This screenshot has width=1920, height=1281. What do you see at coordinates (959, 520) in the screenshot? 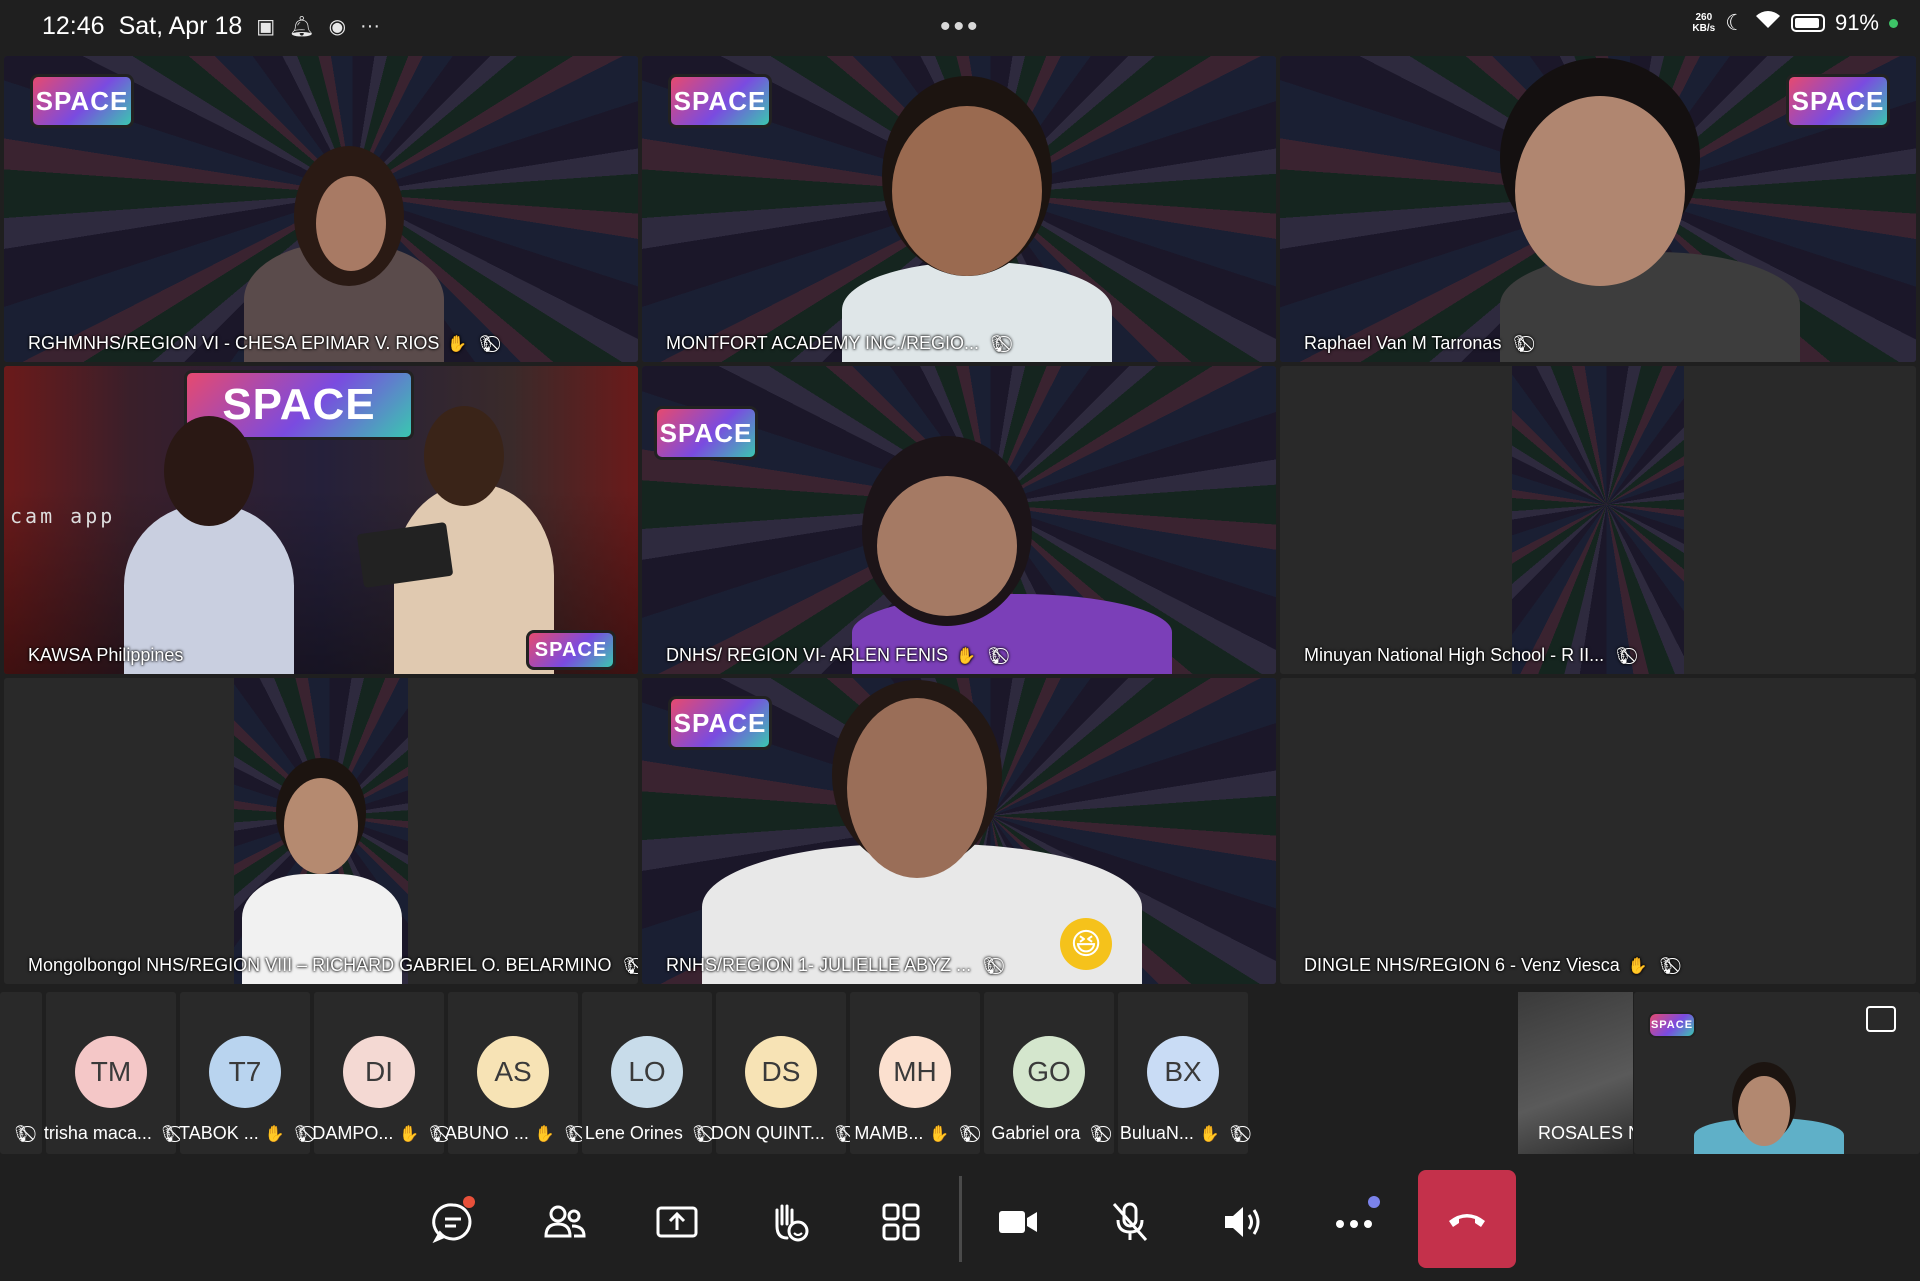
I see `video-tile: SPACE DNHS/ REGION VI- ARLEN FENIS ✋ 🎙︎⃠` at bounding box center [959, 520].